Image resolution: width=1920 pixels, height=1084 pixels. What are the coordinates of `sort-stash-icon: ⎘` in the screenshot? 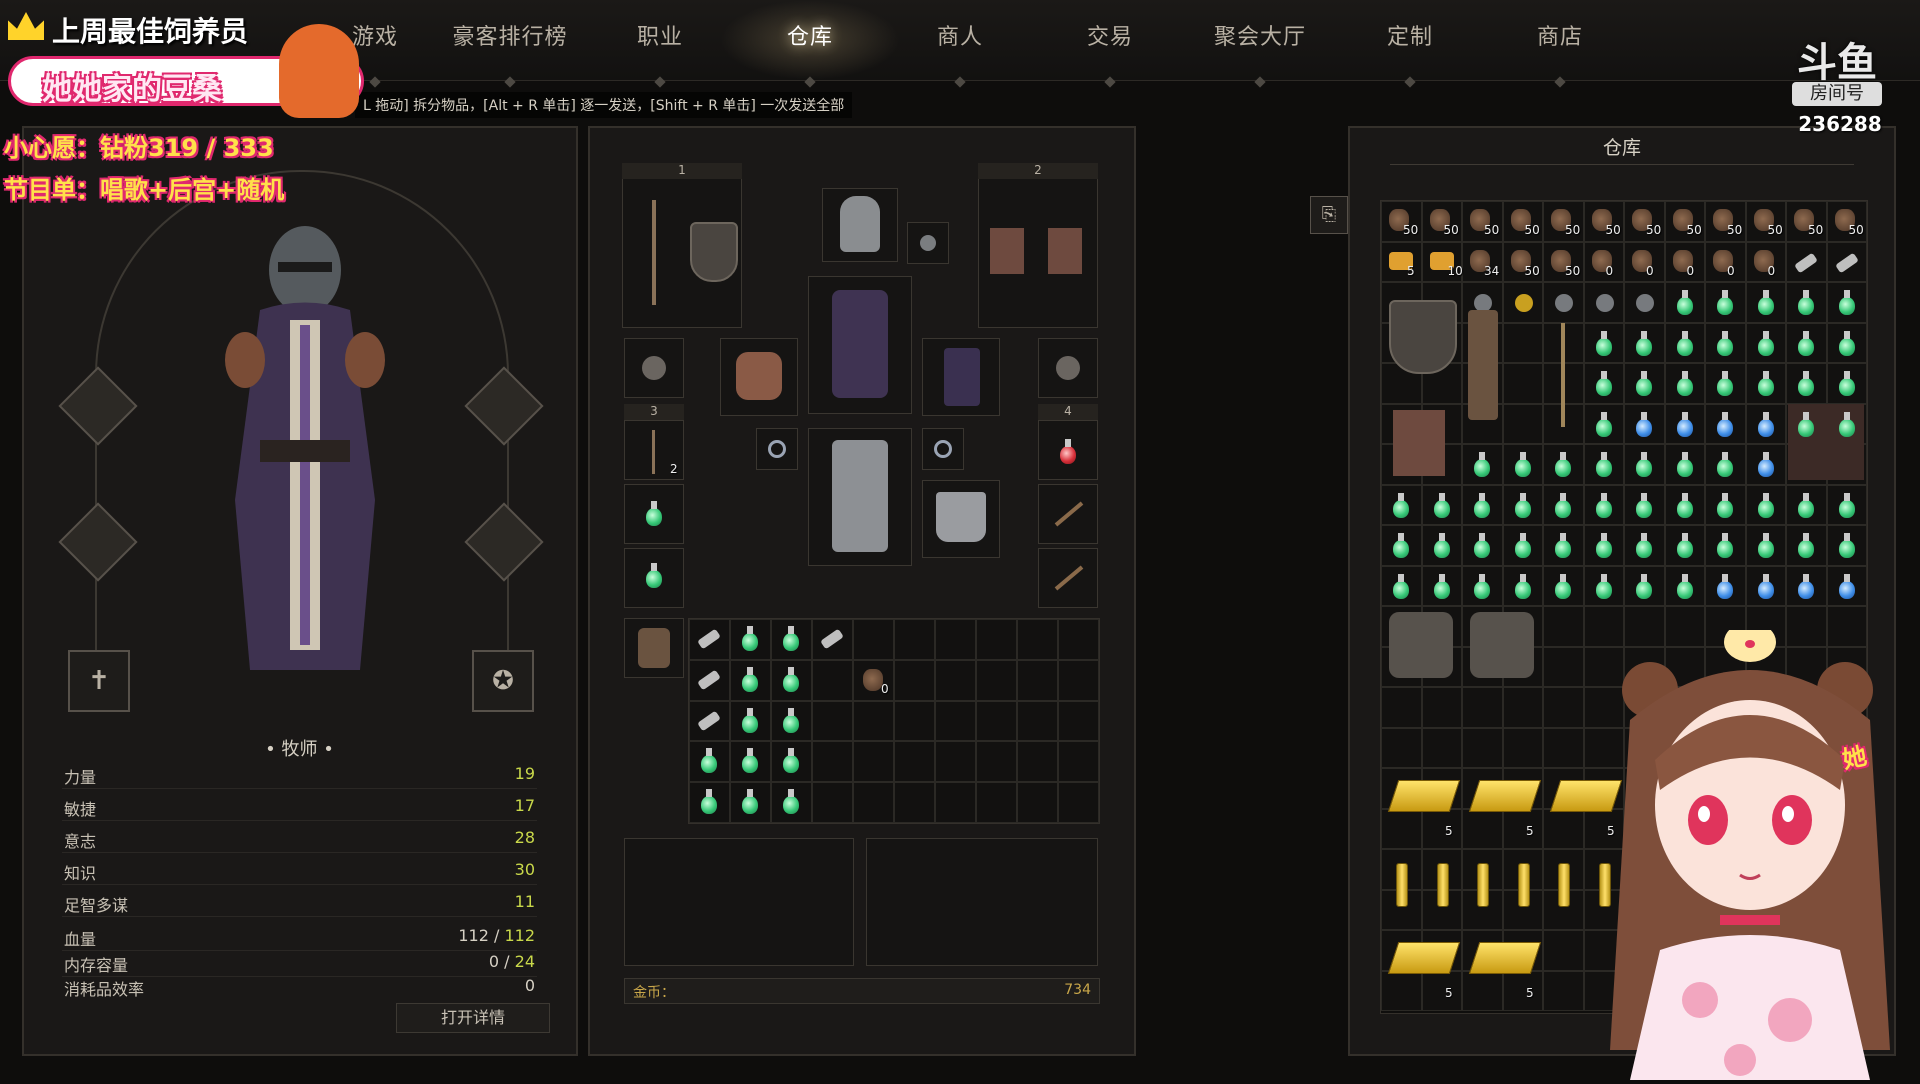 It's located at (1329, 215).